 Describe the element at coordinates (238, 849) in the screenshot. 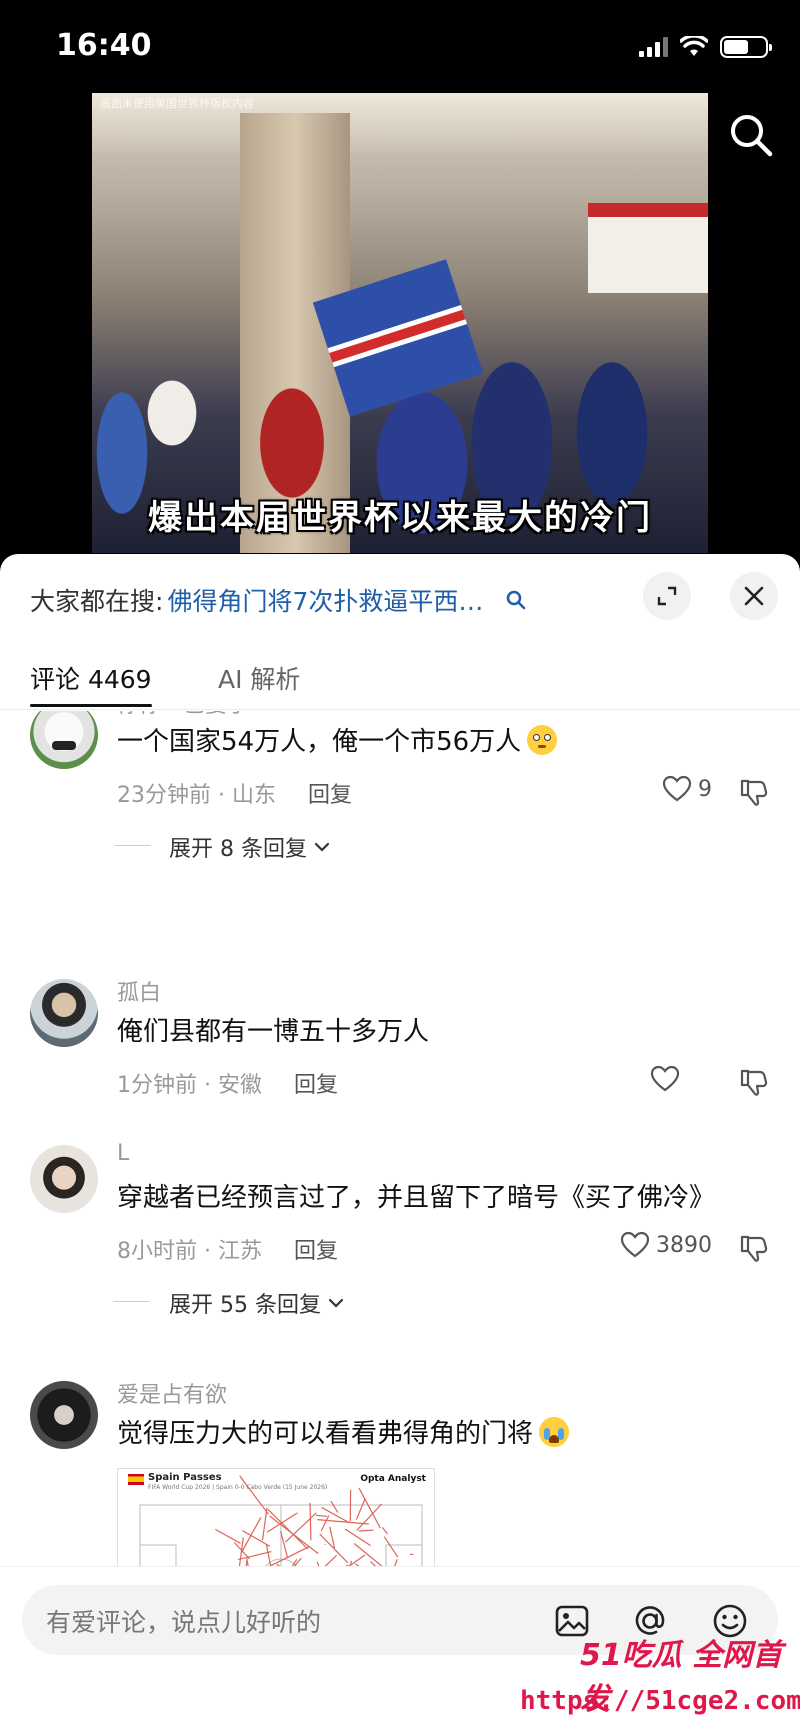

I see `expand-replies-label: 展开 8 条回复` at that location.